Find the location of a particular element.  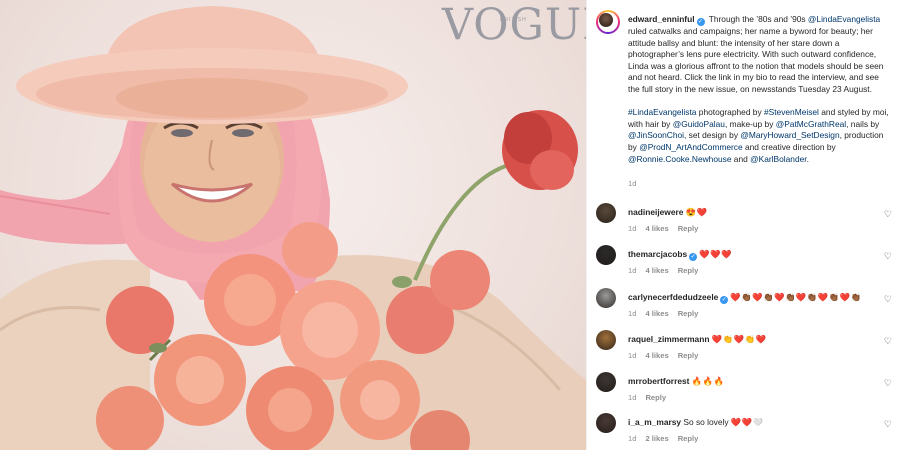

mention-link: @LindaEvangelista is located at coordinates (844, 19).